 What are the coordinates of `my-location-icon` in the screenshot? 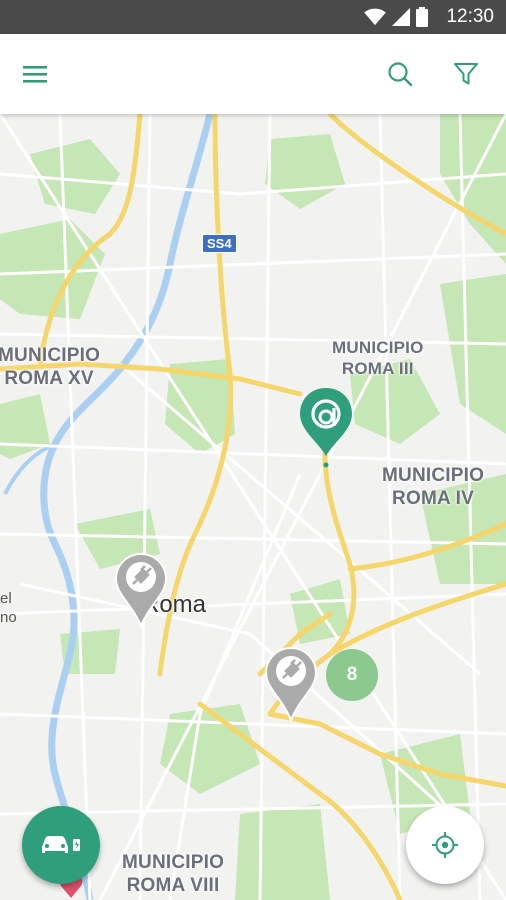 It's located at (445, 845).